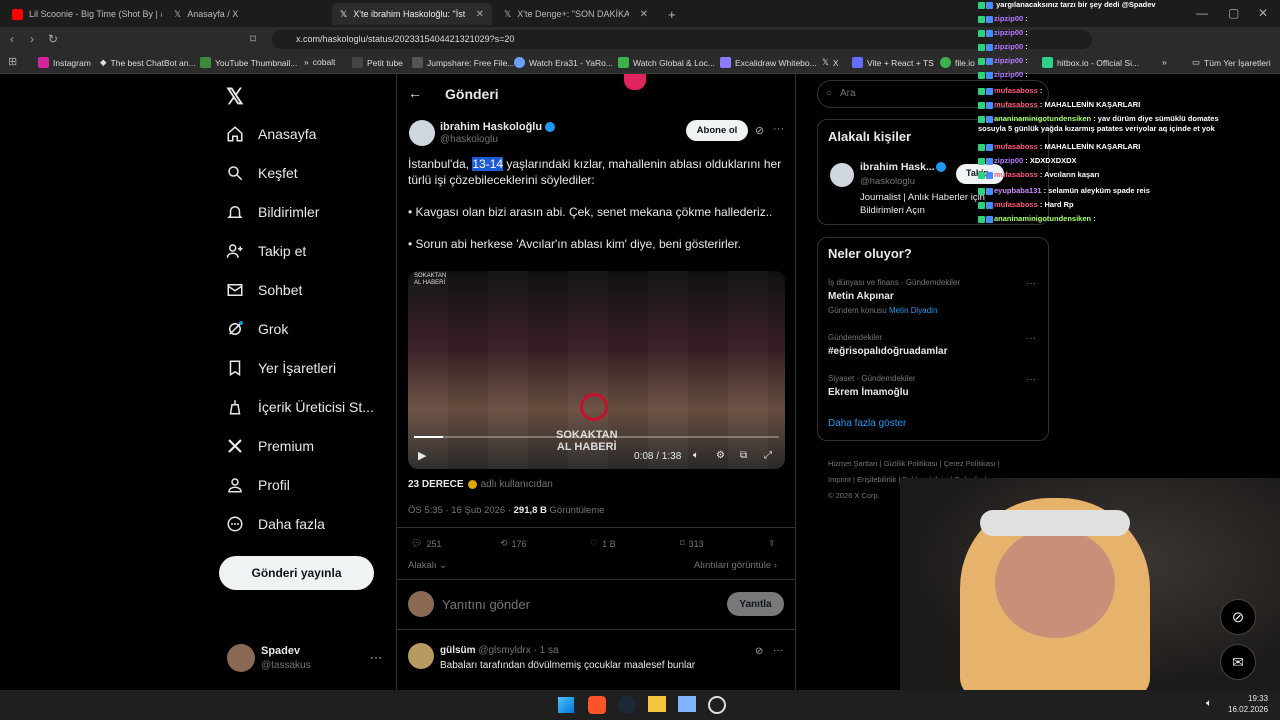 Image resolution: width=1280 pixels, height=720 pixels. What do you see at coordinates (264, 290) in the screenshot?
I see `nav-chat: Sohbet` at bounding box center [264, 290].